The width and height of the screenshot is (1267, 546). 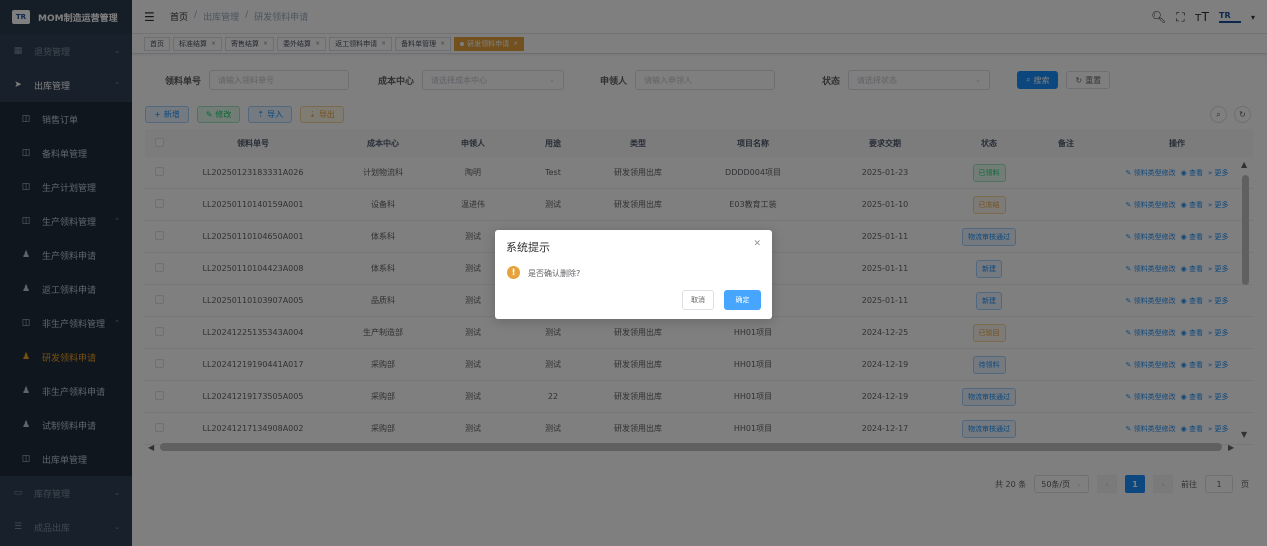 I want to click on warning-icon: !, so click(x=513, y=272).